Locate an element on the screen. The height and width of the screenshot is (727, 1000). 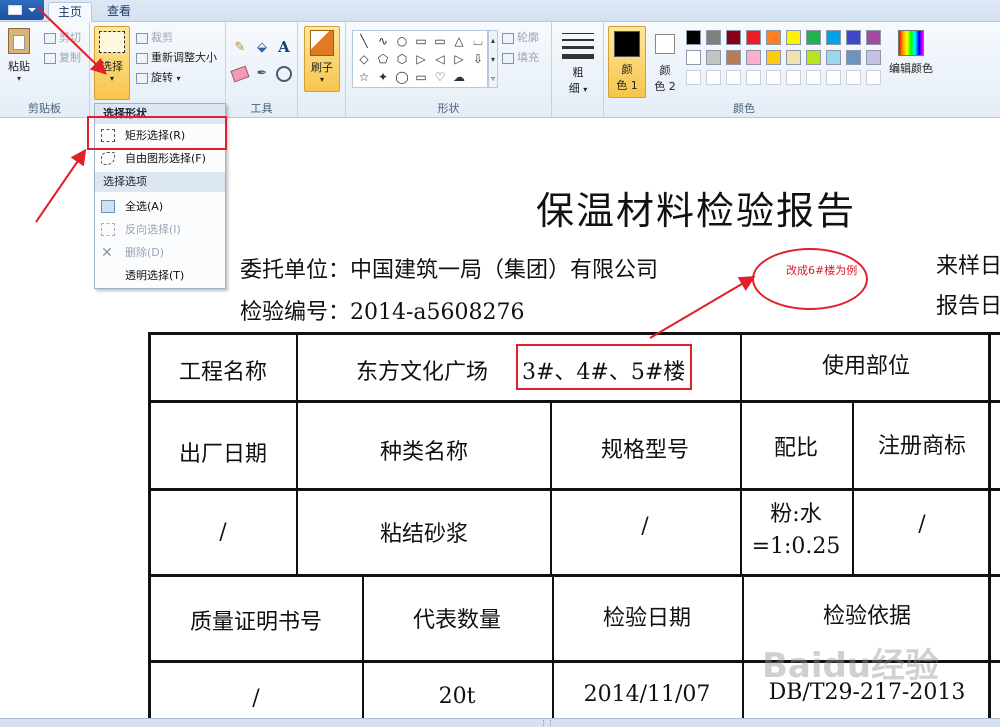
shapes-gallery: ╲ ∿ ○ ▭ ▭ △ ⌴ ◇ ⬠ ⬡ ▷ ◁ ▷ ⇩ ☆ ✦ ◯ ▭ ♡ ☁ is located at coordinates (420, 59).